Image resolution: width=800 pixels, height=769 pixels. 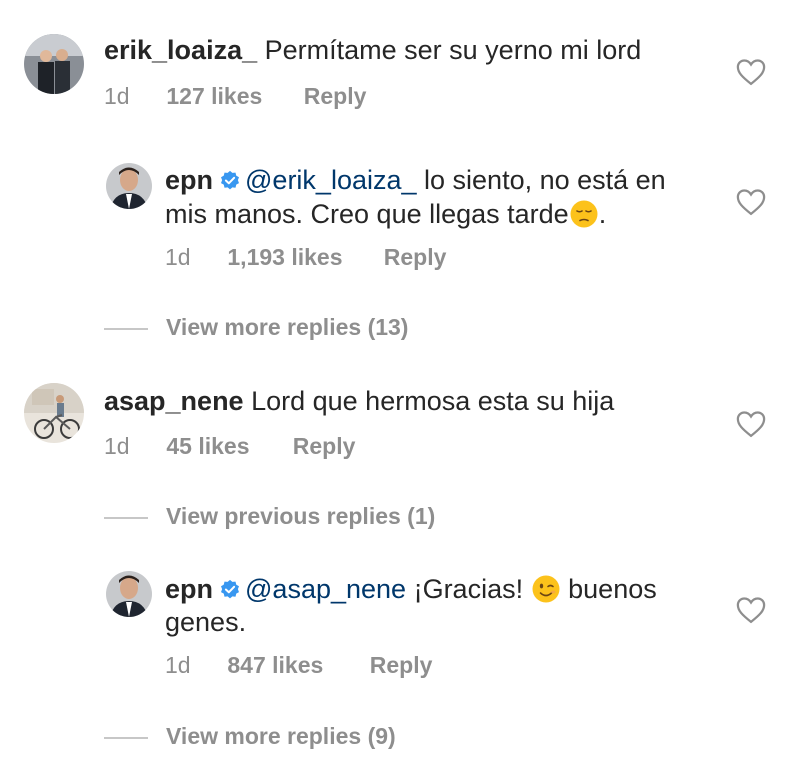 I want to click on view-more-replies-button: View more replies (9), so click(x=250, y=736).